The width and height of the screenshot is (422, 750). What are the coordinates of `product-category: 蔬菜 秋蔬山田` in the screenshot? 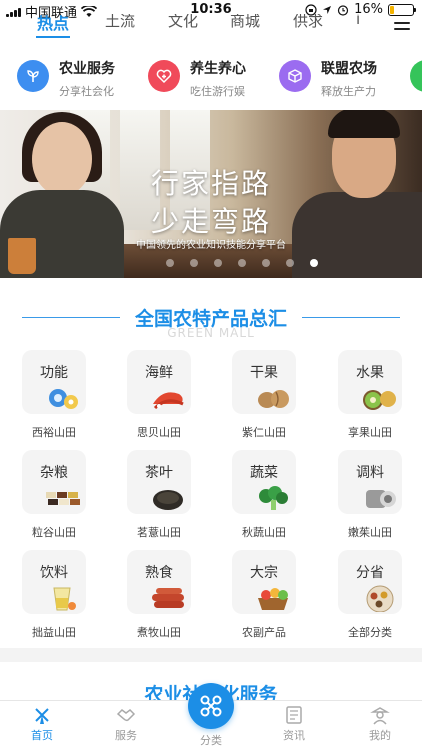 It's located at (266, 498).